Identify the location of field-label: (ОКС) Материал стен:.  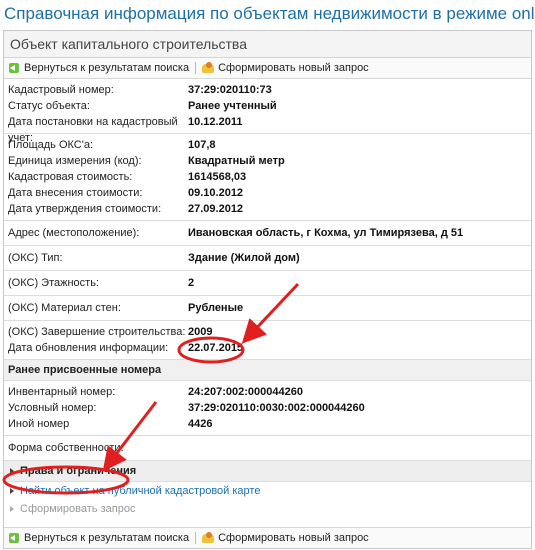
(64, 308).